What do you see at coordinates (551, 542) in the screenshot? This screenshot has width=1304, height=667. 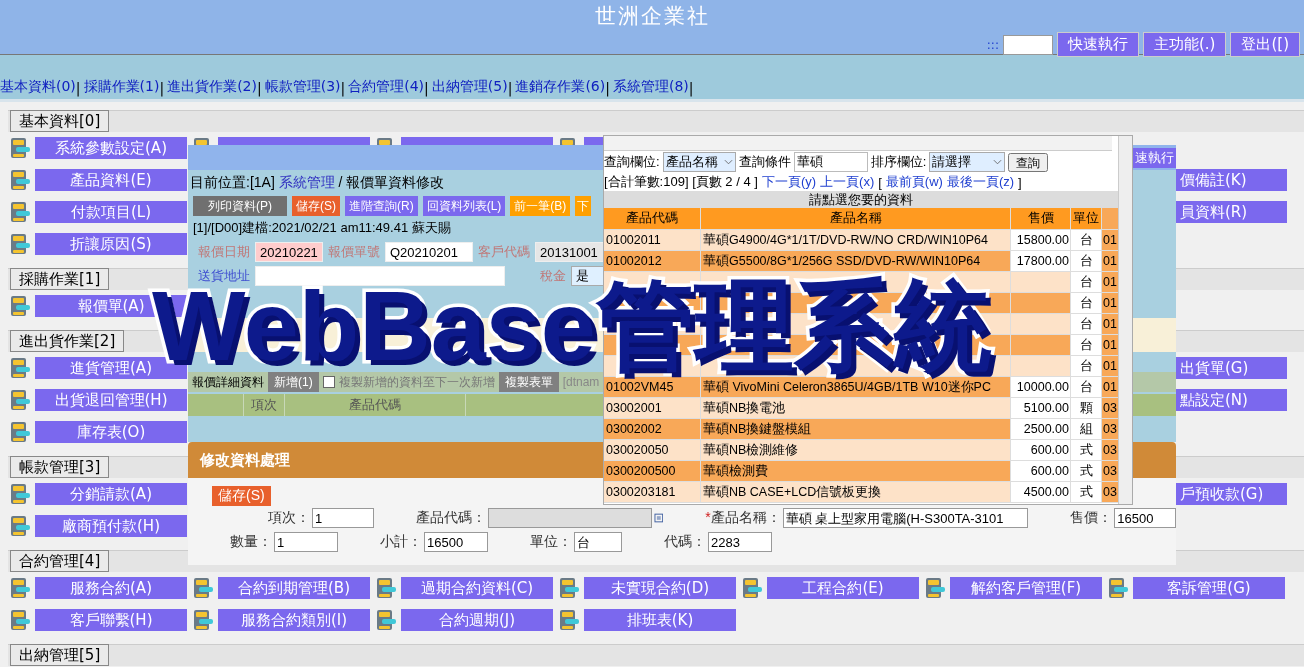 I see `field-label: 單位：` at bounding box center [551, 542].